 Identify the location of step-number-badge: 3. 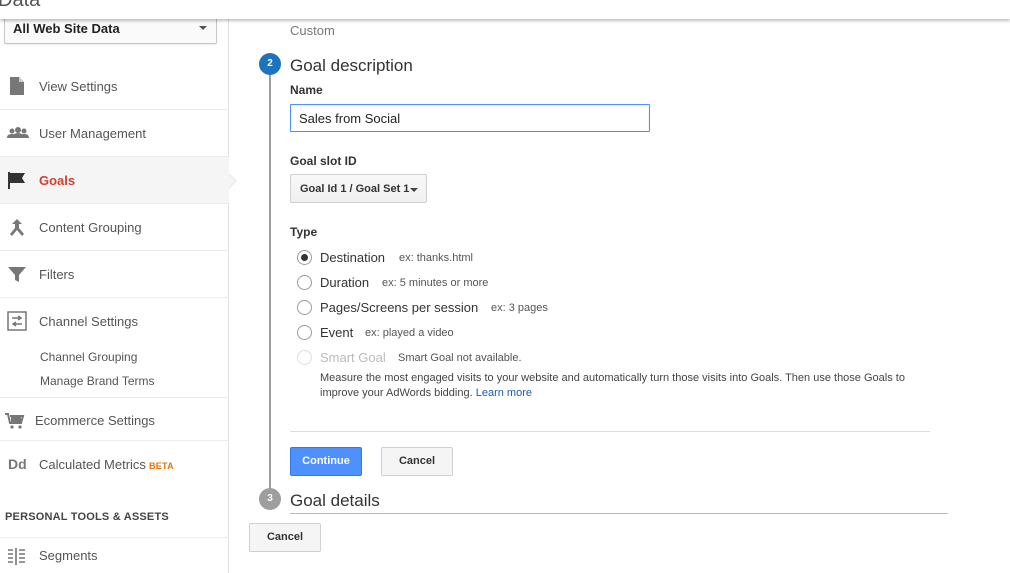
(270, 499).